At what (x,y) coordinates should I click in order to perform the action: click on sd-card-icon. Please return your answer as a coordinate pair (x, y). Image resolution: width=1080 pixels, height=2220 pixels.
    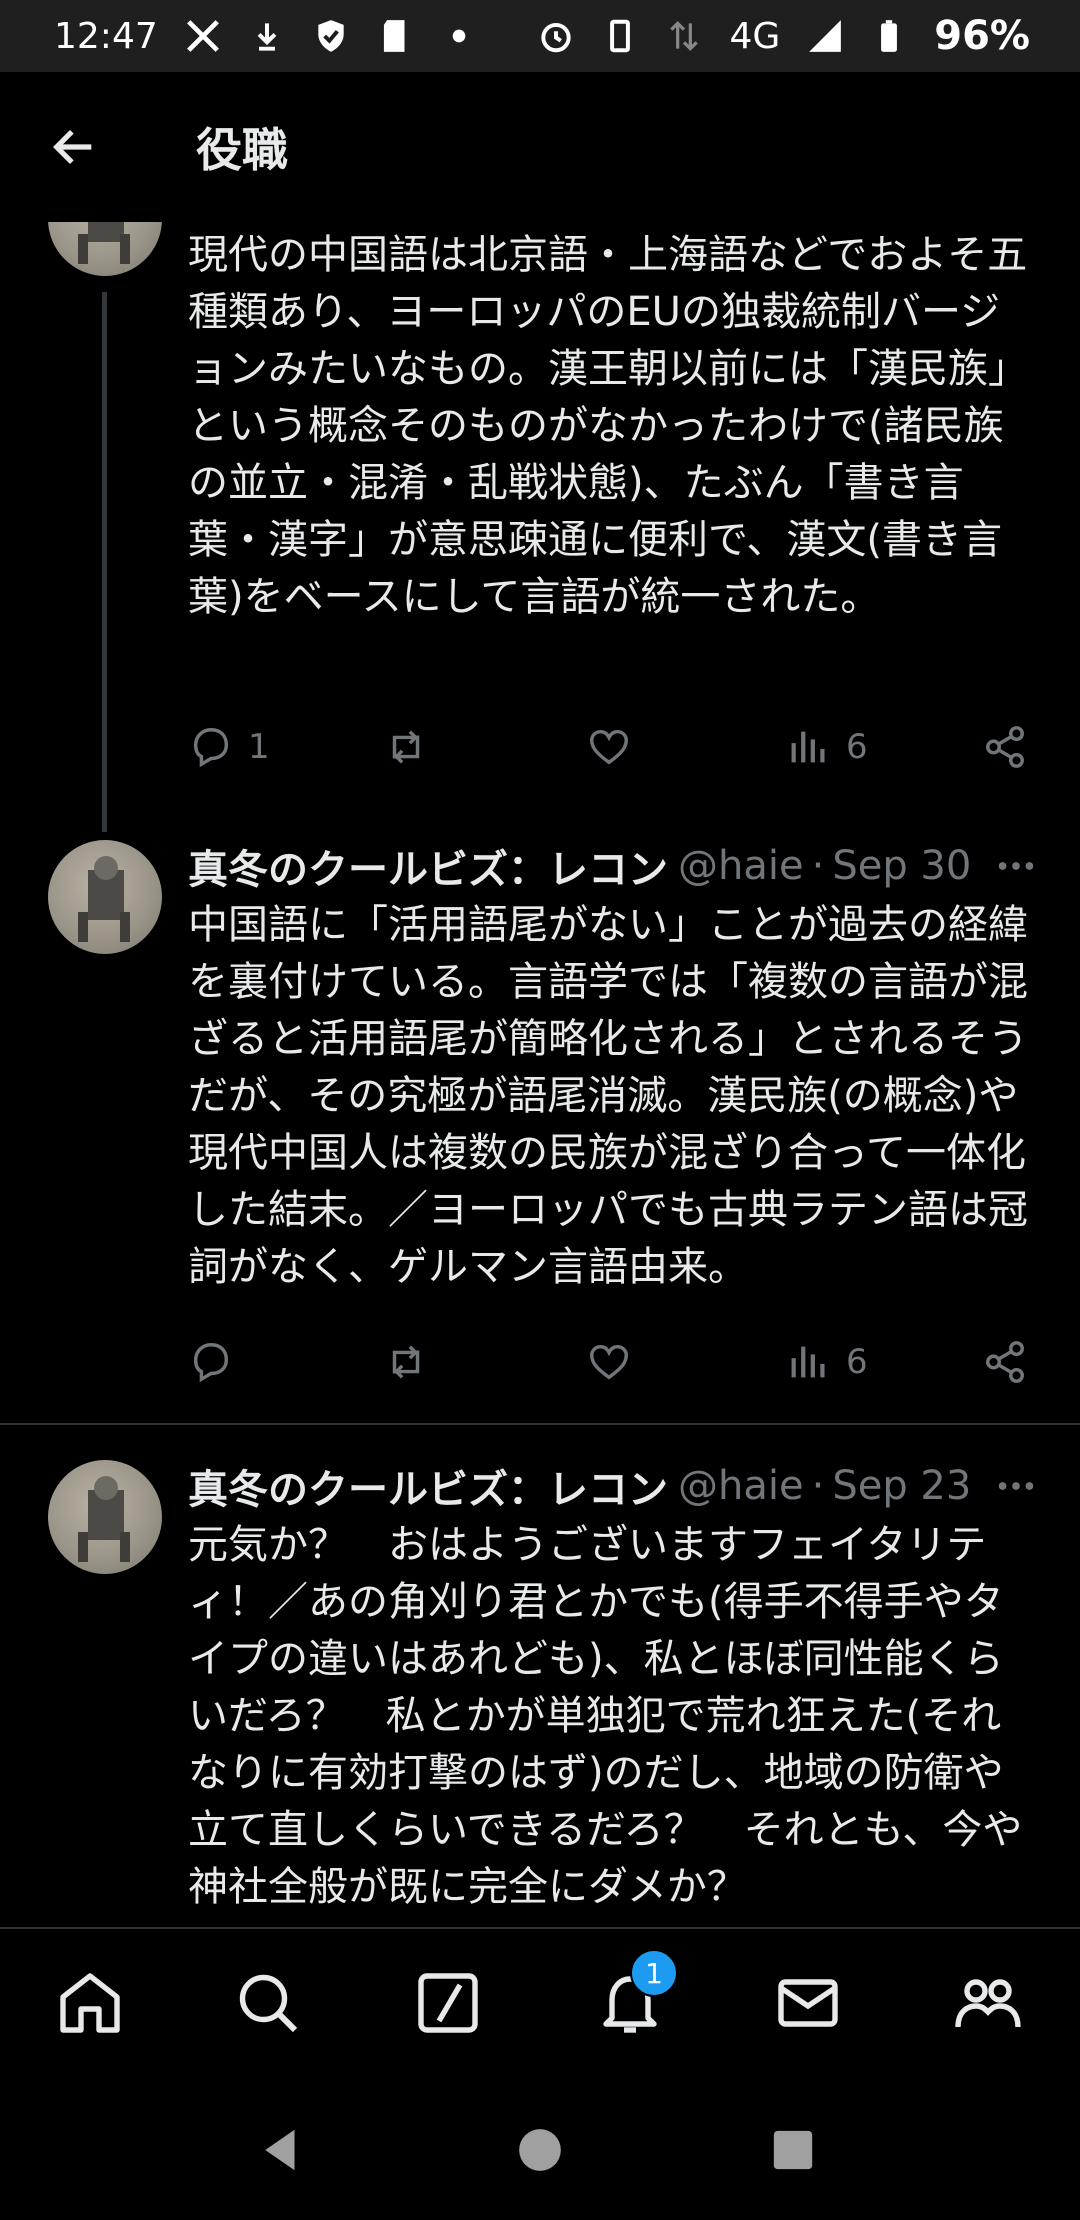
    Looking at the image, I should click on (395, 36).